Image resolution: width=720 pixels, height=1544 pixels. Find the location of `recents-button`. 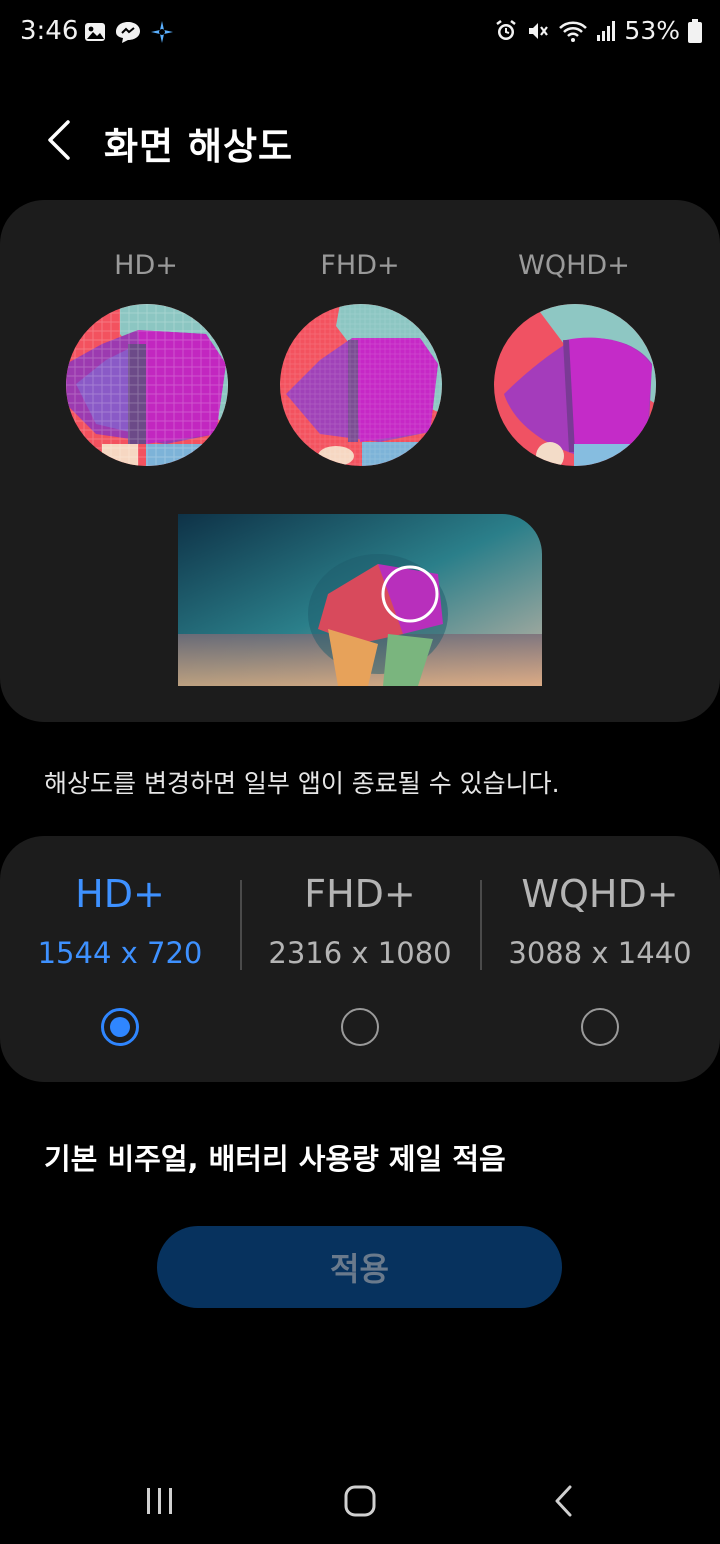

recents-button is located at coordinates (160, 1501).